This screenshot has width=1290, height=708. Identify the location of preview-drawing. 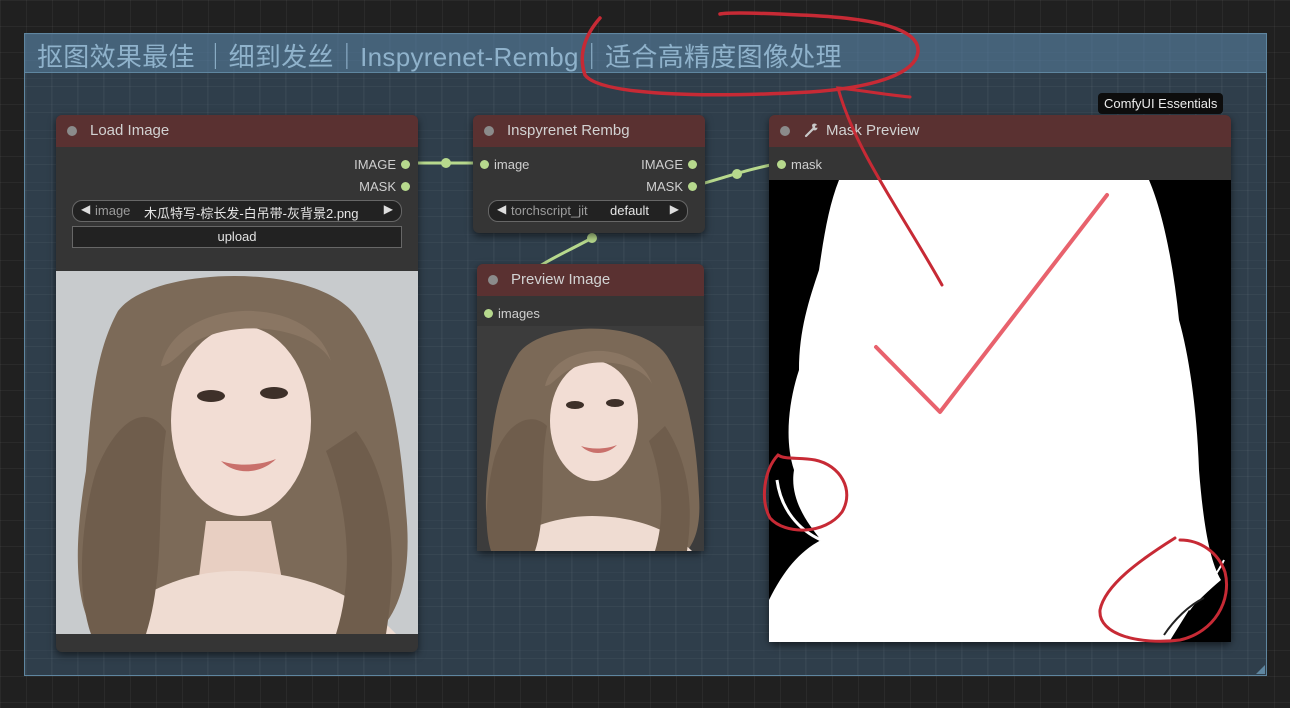
(590, 438).